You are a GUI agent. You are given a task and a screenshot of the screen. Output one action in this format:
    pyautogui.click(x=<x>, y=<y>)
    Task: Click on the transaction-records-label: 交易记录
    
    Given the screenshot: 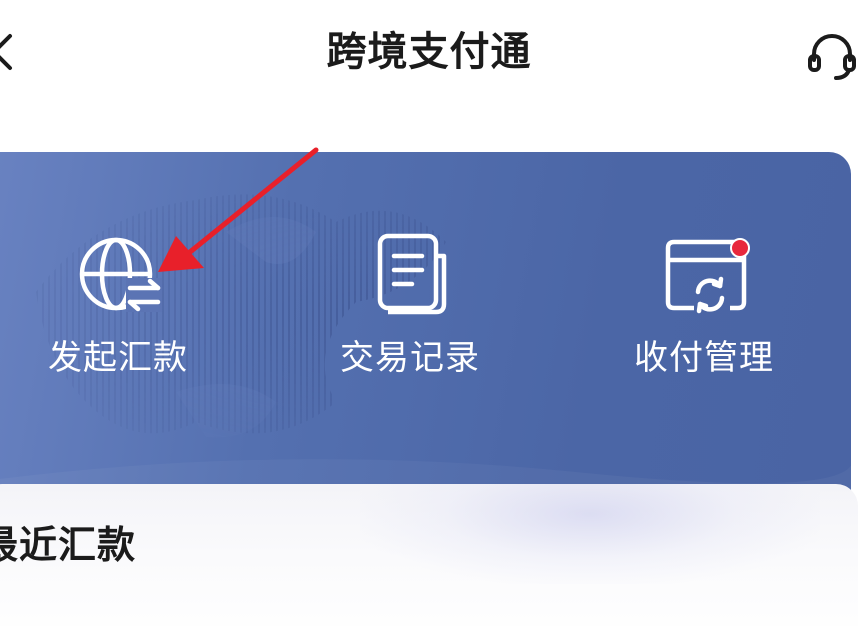 What is the action you would take?
    pyautogui.click(x=410, y=358)
    